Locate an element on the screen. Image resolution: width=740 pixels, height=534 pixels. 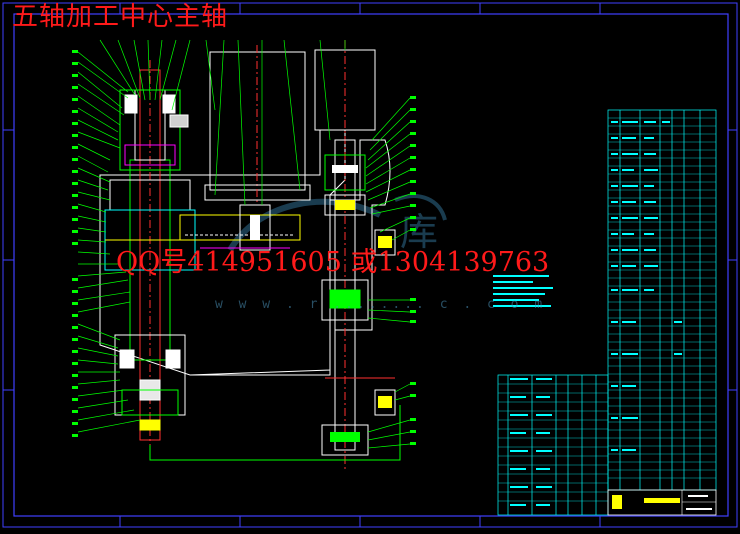
contact-overlay: QQ号414951605 或1304139763 is located at coordinates (333, 262).